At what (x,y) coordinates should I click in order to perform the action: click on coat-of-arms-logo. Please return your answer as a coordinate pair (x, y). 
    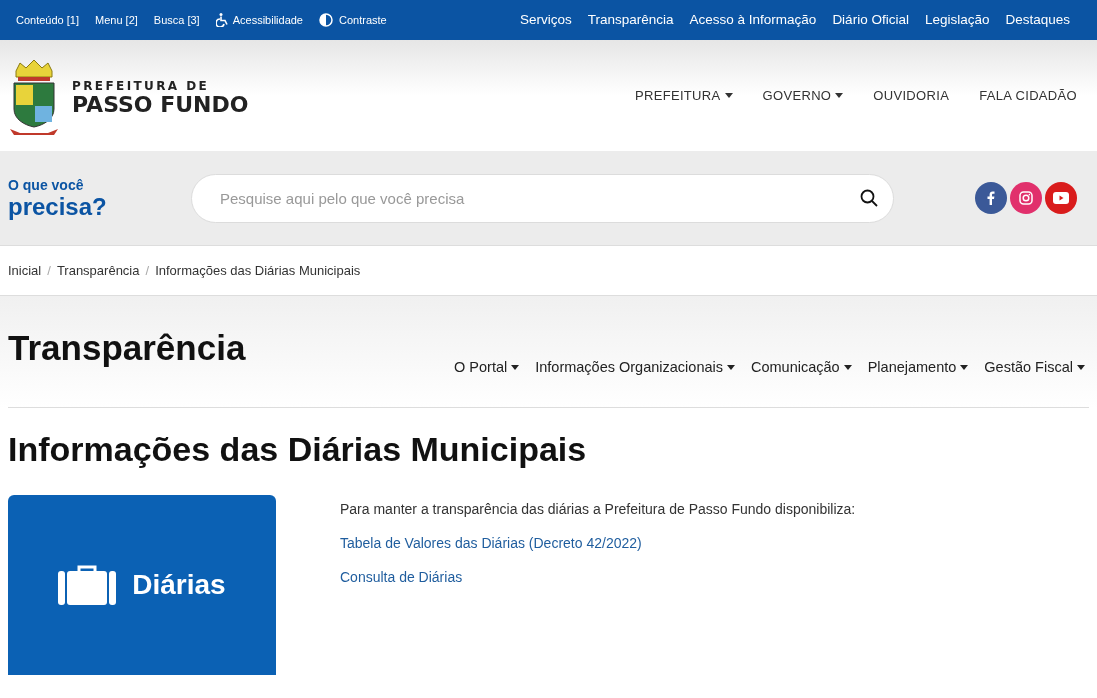
    Looking at the image, I should click on (34, 97).